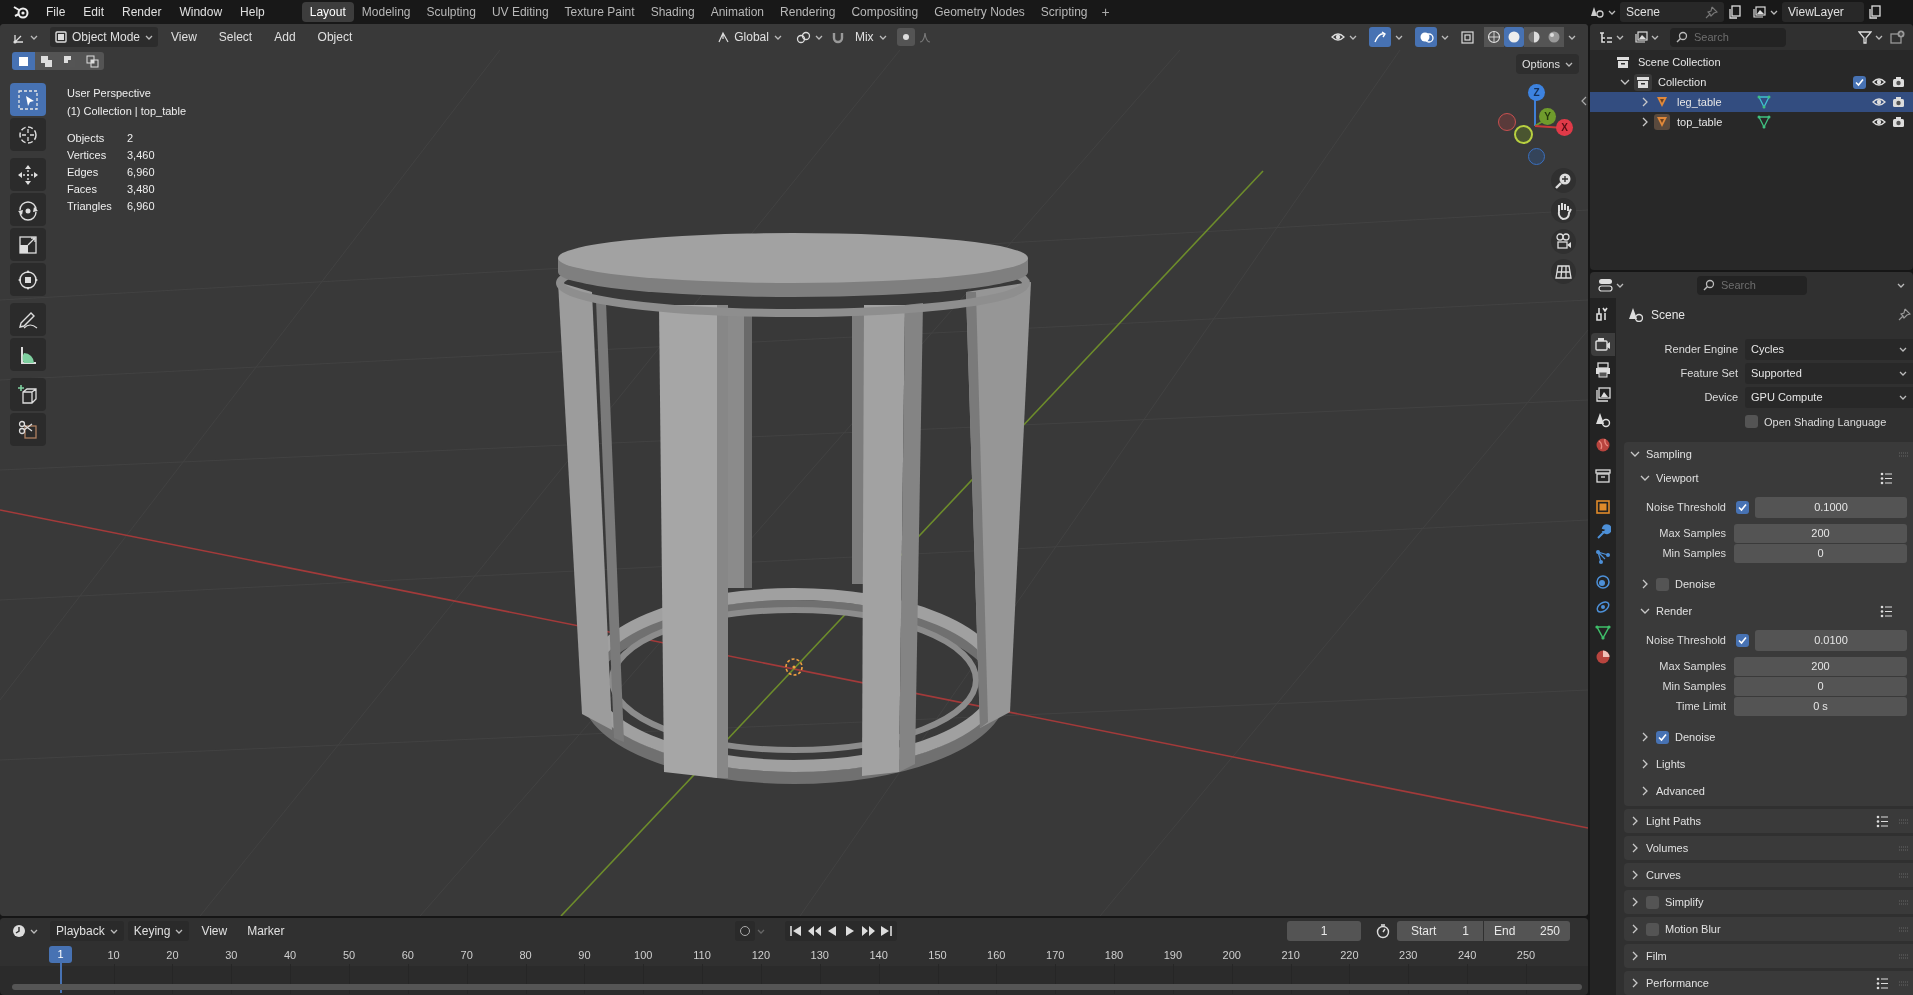  What do you see at coordinates (737, 12) in the screenshot?
I see `workspace-tab: Animation` at bounding box center [737, 12].